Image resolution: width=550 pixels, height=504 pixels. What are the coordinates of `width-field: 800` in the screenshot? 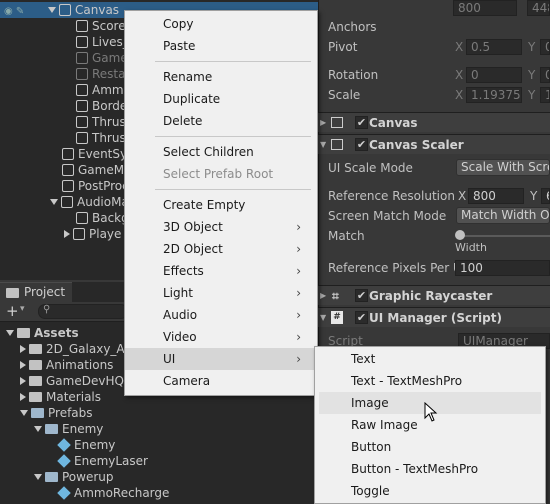 It's located at (485, 8).